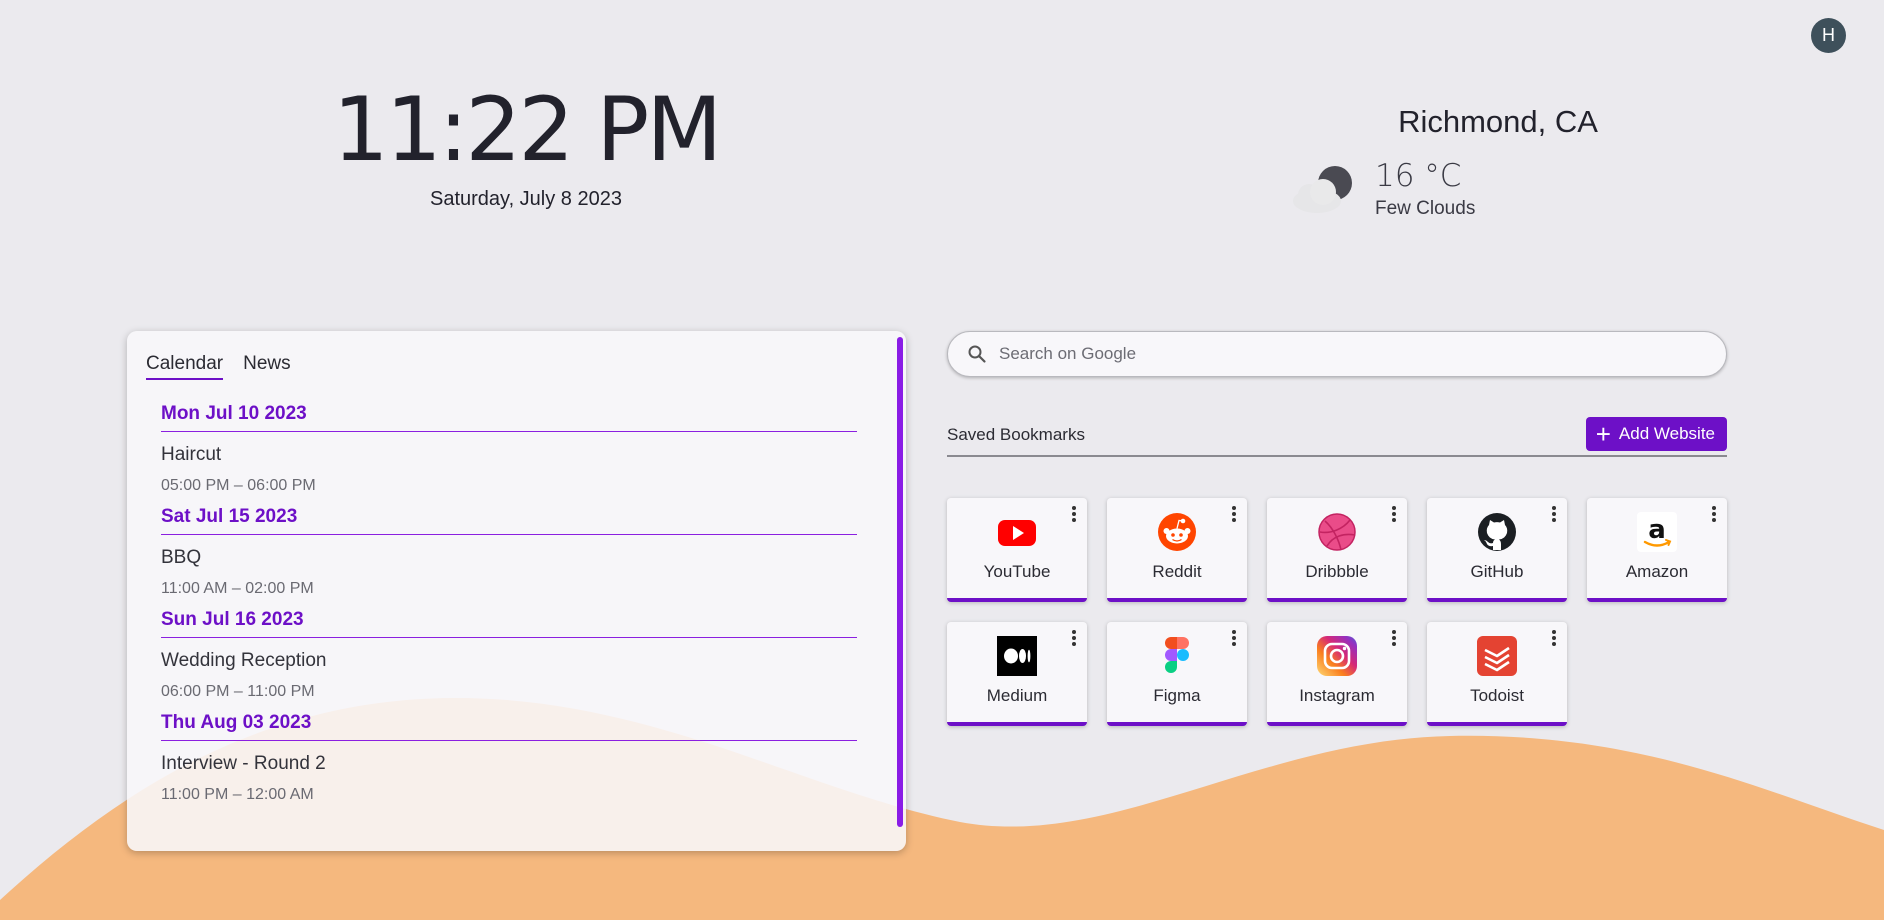  Describe the element at coordinates (1337, 571) in the screenshot. I see `bookmark-label: Dribbble` at that location.